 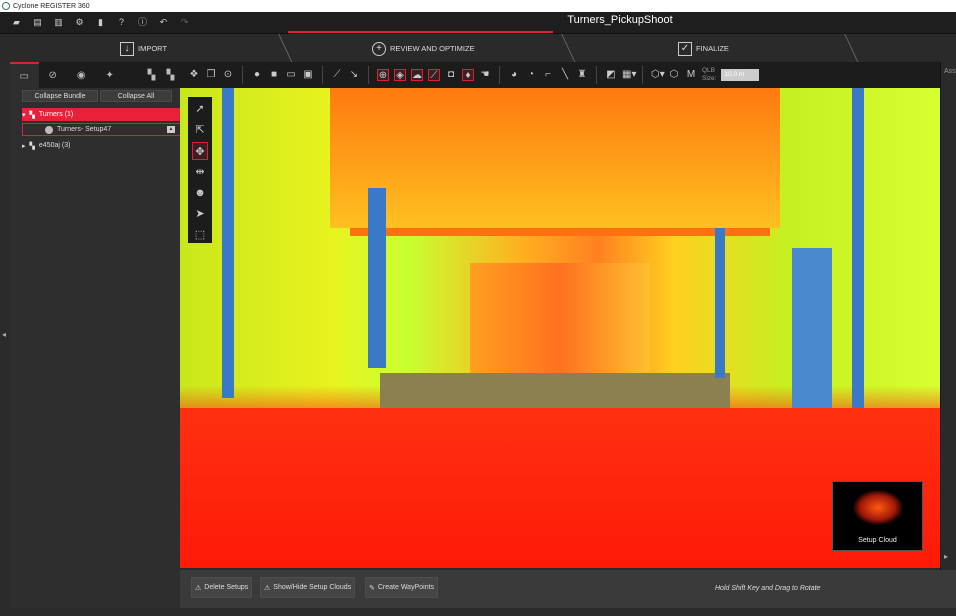 I want to click on image-view-icon: ▣, so click(x=308, y=75).